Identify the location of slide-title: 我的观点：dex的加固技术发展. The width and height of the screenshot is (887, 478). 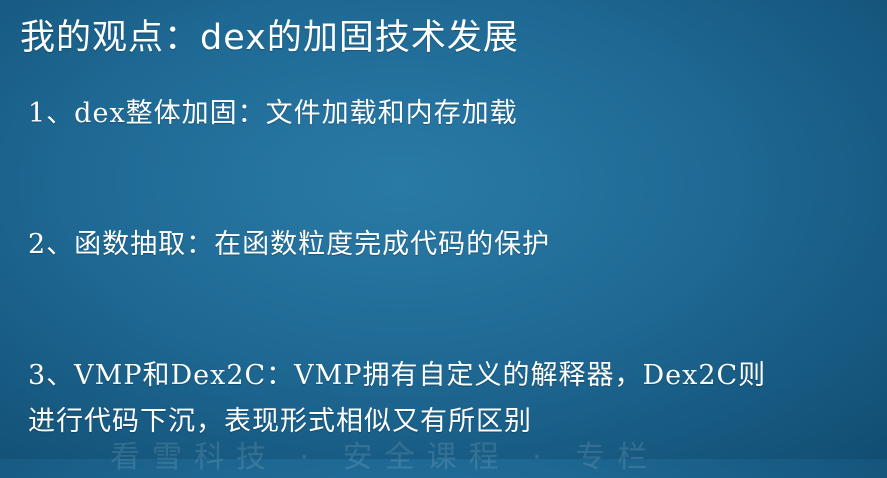
(269, 38).